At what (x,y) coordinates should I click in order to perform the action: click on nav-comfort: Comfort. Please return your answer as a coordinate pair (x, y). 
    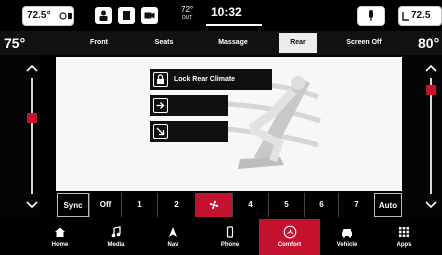
    Looking at the image, I should click on (289, 237).